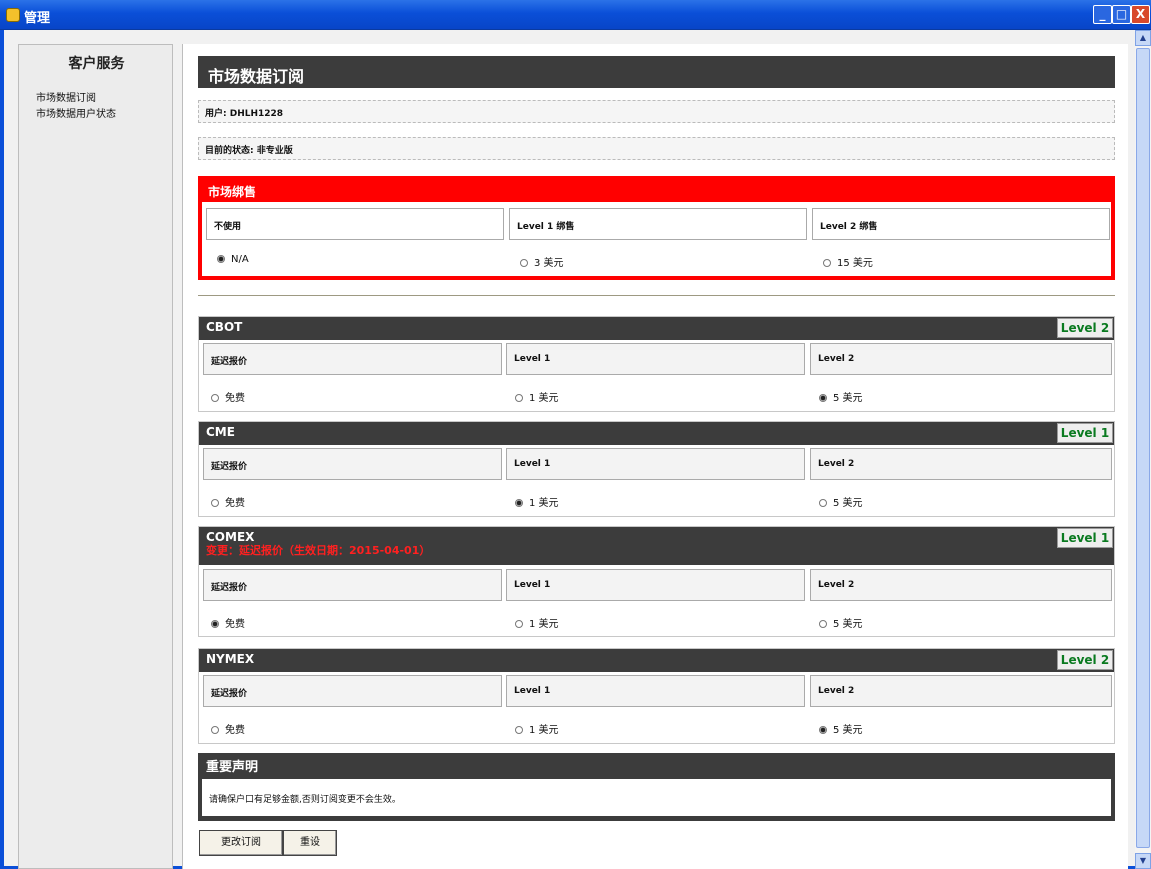 This screenshot has width=1151, height=869. What do you see at coordinates (575, 15) in the screenshot?
I see `window-titlebar: 管理 _ □ X` at bounding box center [575, 15].